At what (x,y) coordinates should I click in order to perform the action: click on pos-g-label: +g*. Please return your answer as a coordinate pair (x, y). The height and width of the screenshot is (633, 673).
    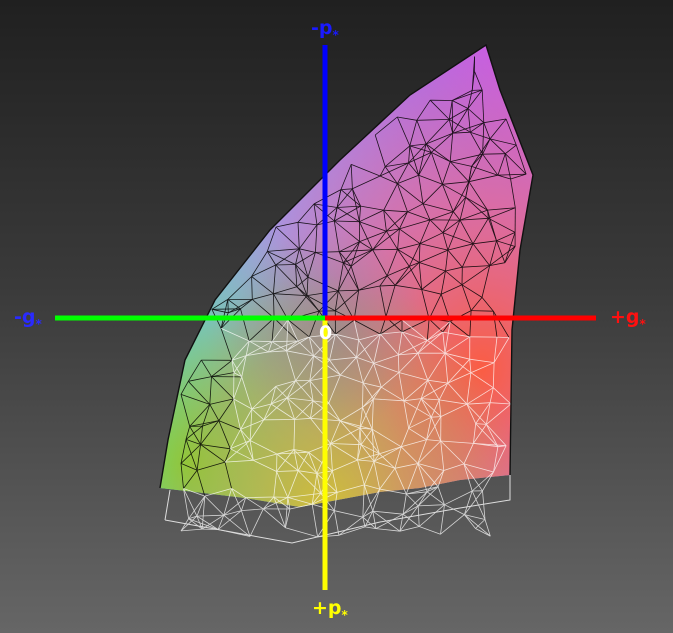
    Looking at the image, I should click on (628, 318).